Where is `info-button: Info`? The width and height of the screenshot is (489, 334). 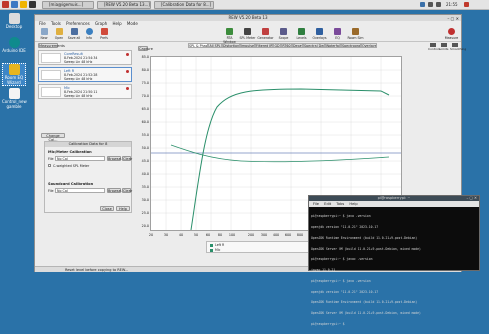
info-button: Info is located at coordinates (89, 34).